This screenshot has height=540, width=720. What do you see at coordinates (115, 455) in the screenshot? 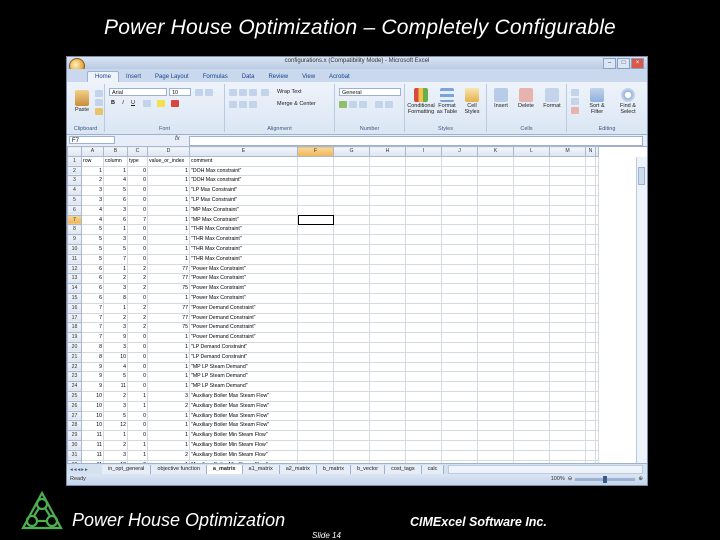
I see `cell-B31: 3` at bounding box center [115, 455].